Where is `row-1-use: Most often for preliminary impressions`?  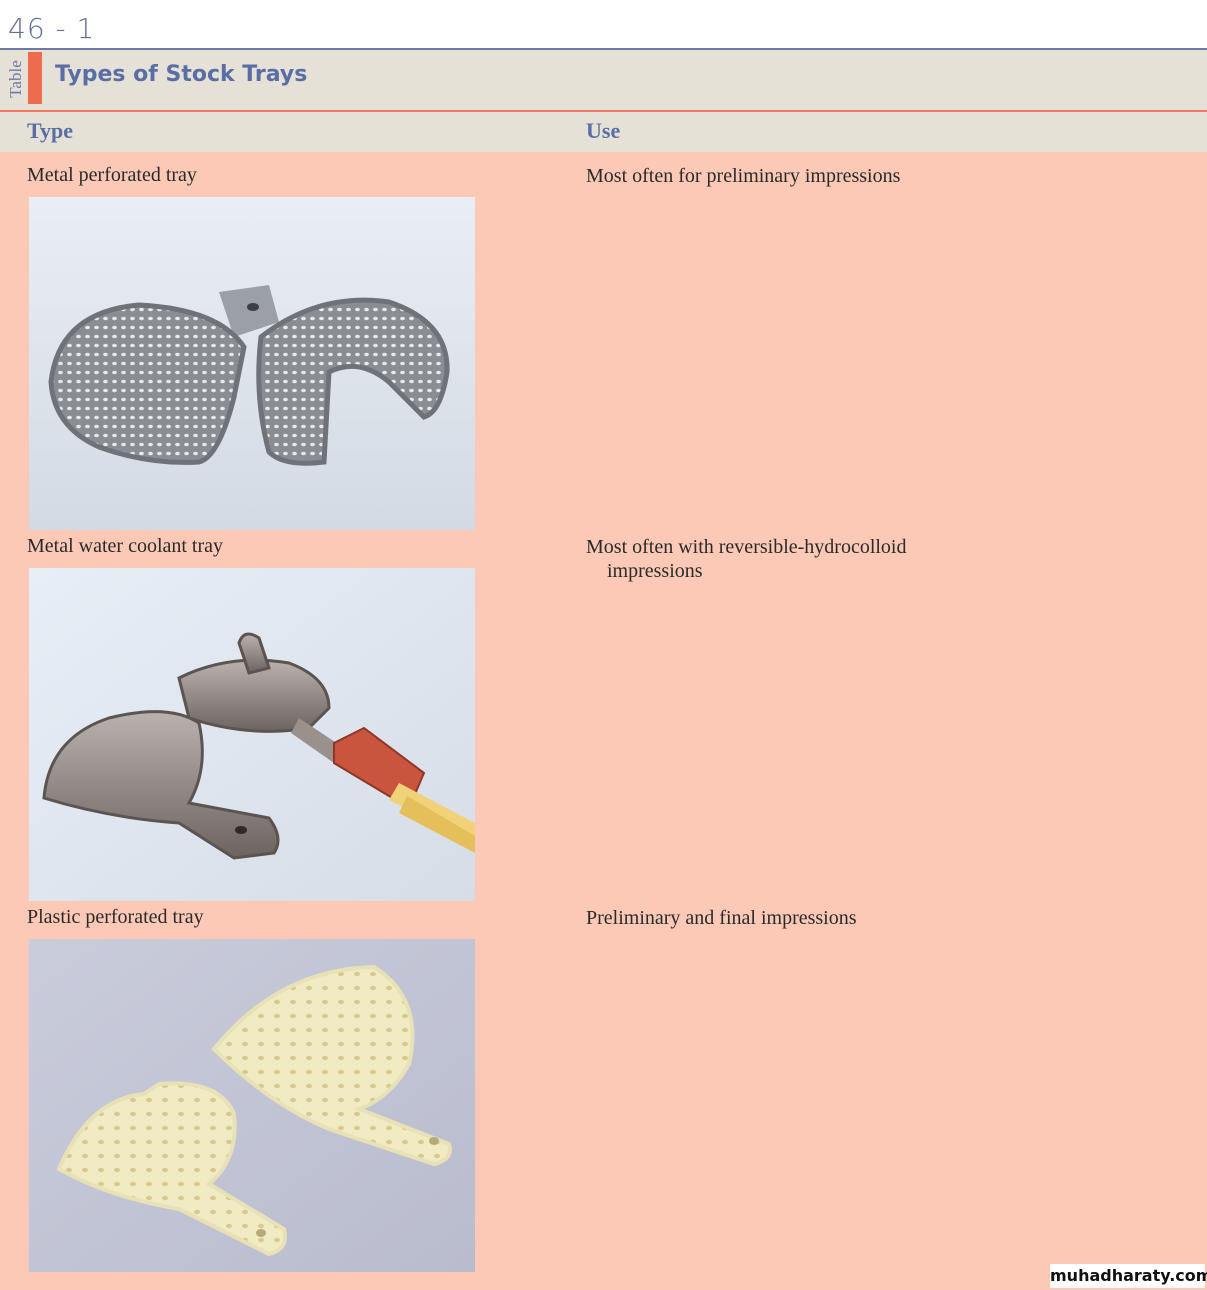
row-1-use: Most often for preliminary impressions is located at coordinates (743, 176).